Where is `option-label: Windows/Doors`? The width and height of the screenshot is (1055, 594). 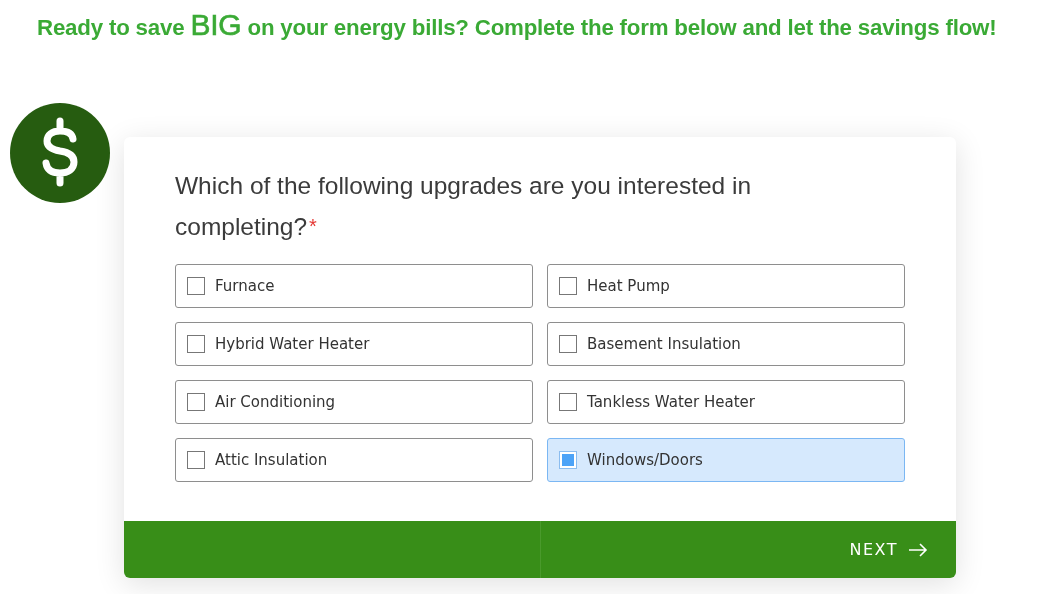 option-label: Windows/Doors is located at coordinates (645, 460).